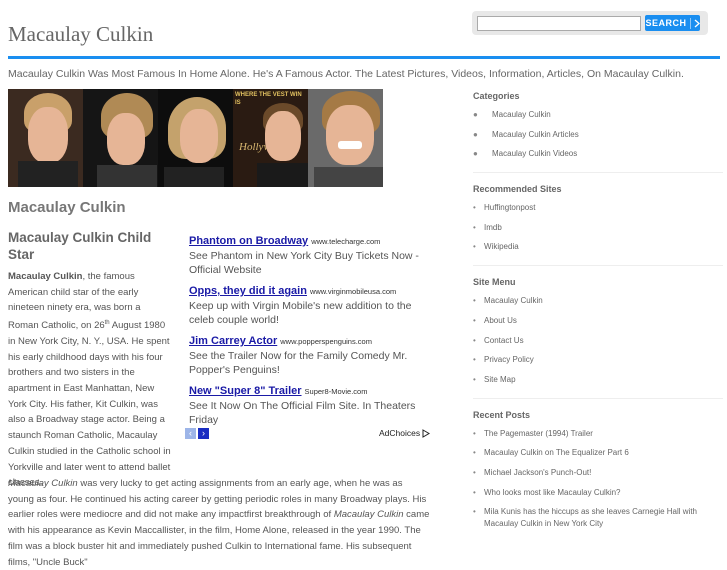 This screenshot has width=727, height=570. What do you see at coordinates (233, 341) in the screenshot?
I see `ad-title-link: Jim Carrey Actor` at bounding box center [233, 341].